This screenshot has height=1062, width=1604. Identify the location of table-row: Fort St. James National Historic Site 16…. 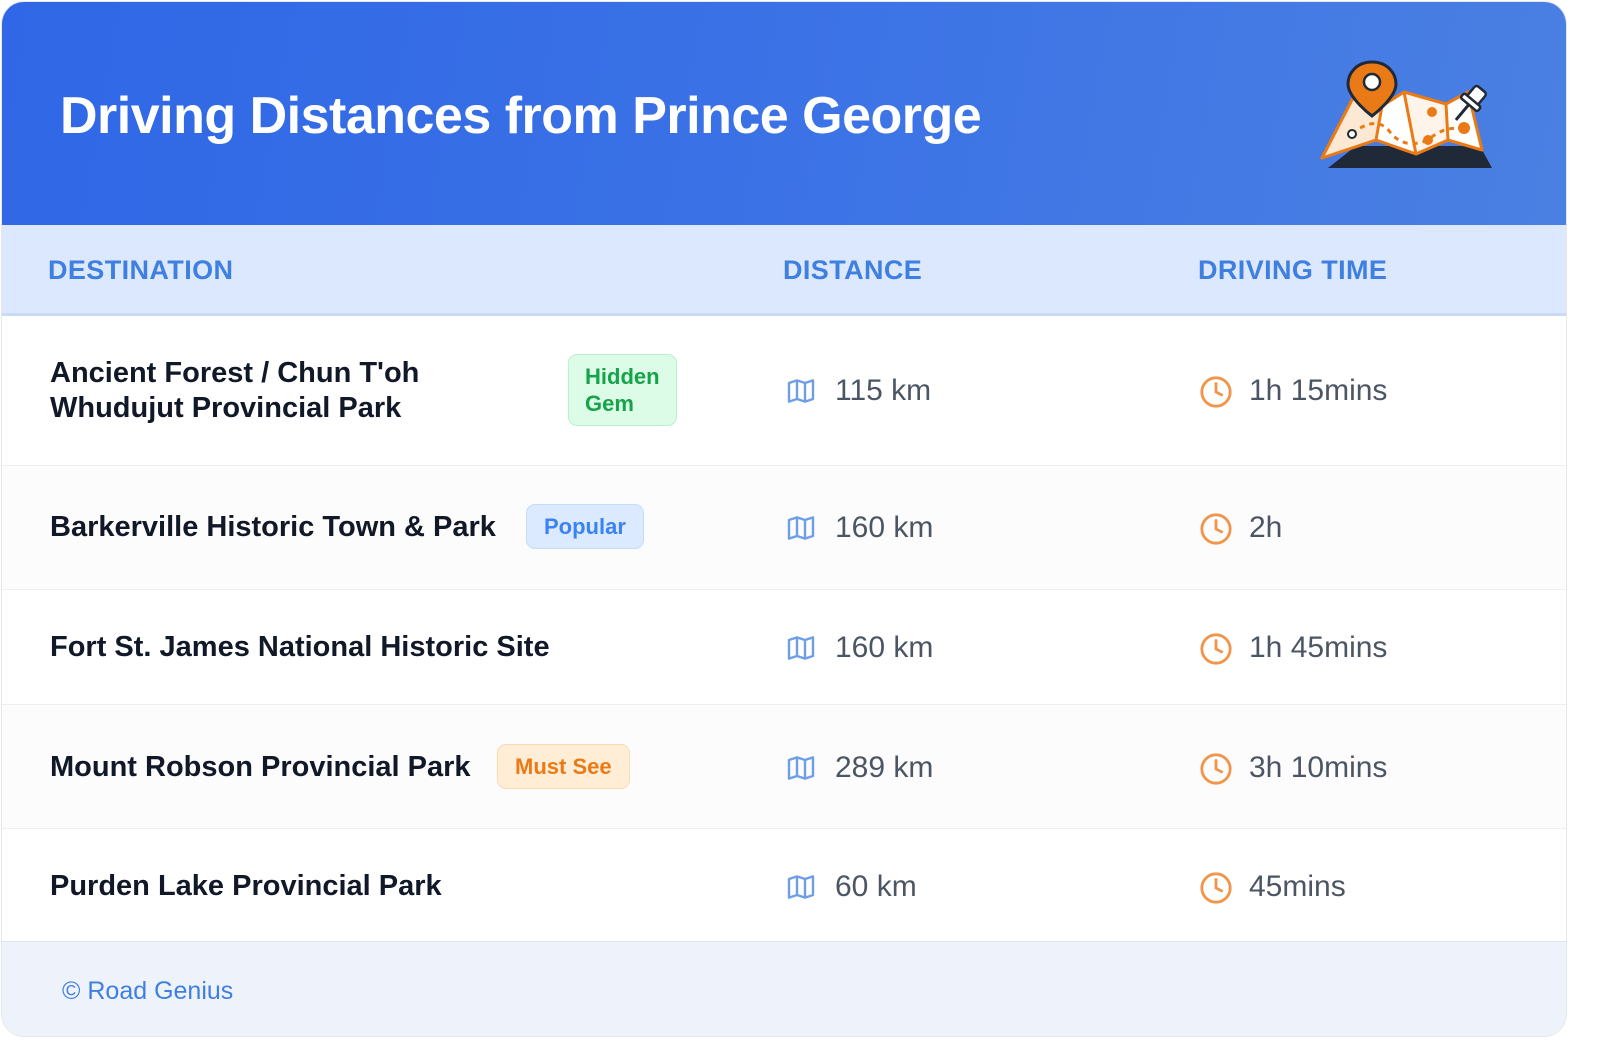
(784, 647).